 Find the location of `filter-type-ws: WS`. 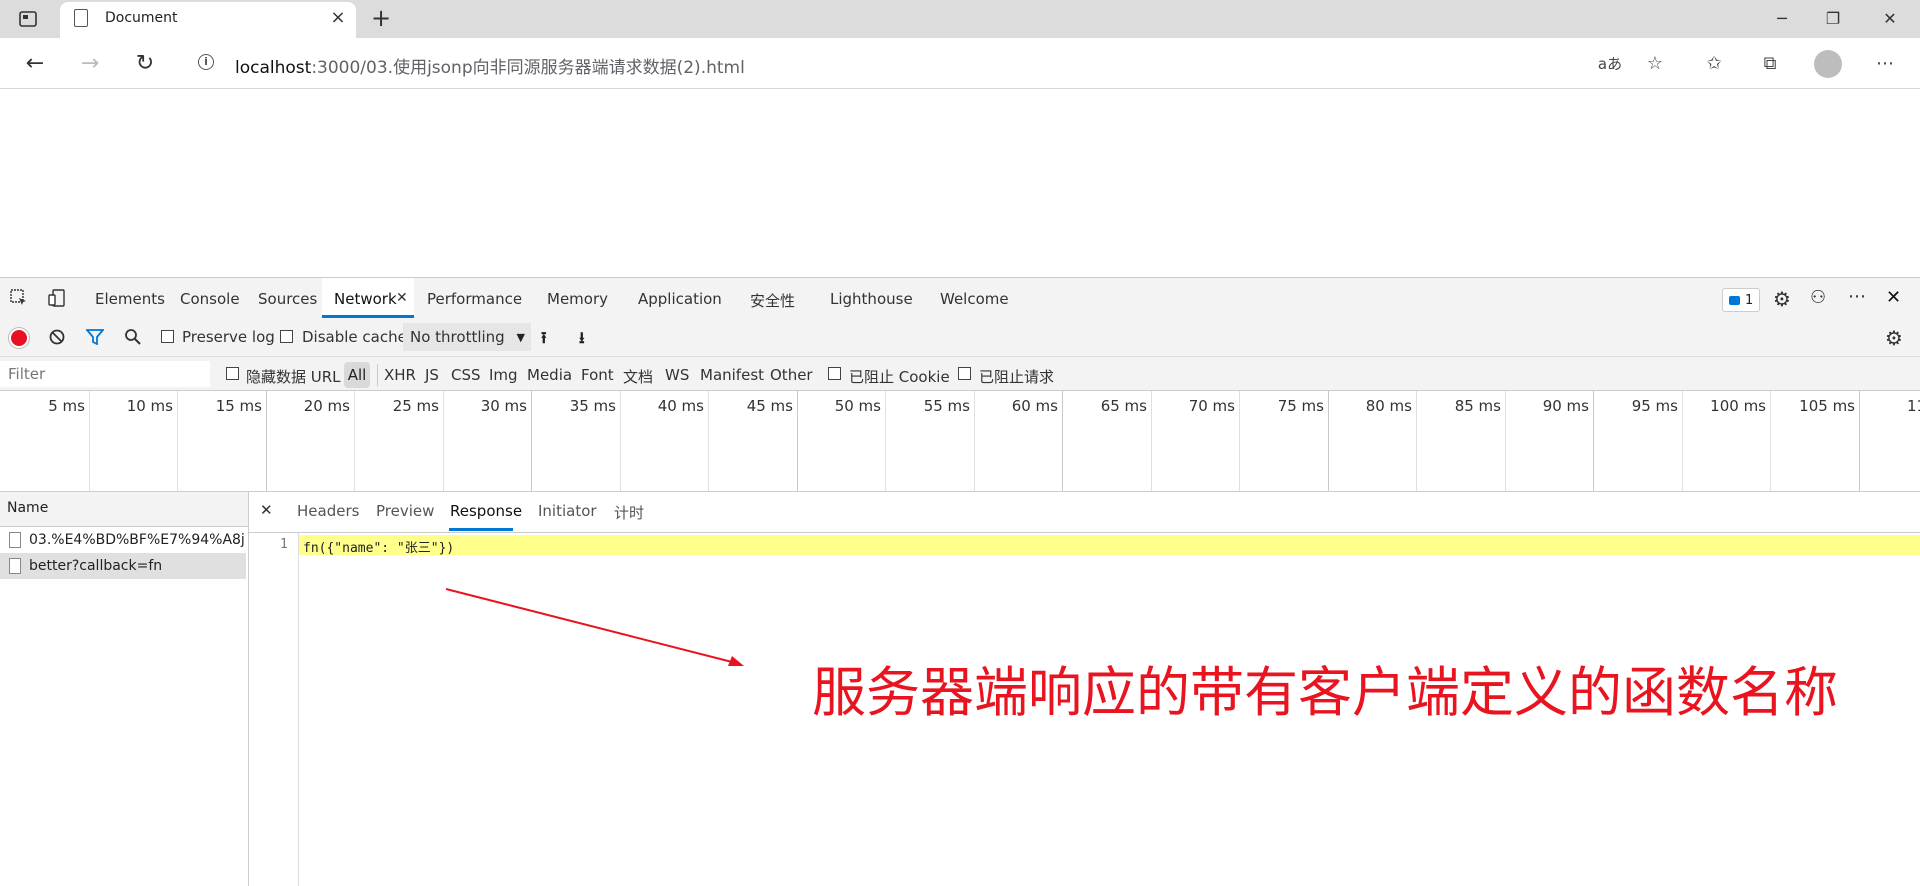

filter-type-ws: WS is located at coordinates (677, 375).